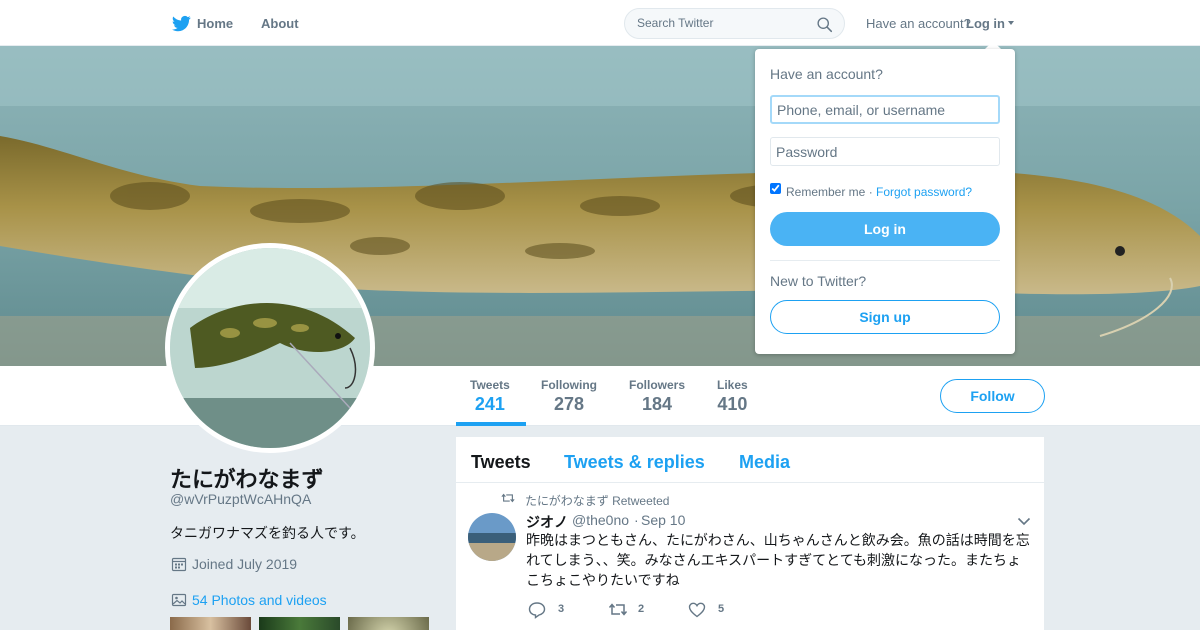 Image resolution: width=1200 pixels, height=630 pixels. What do you see at coordinates (721, 609) in the screenshot?
I see `like-count: 5` at bounding box center [721, 609].